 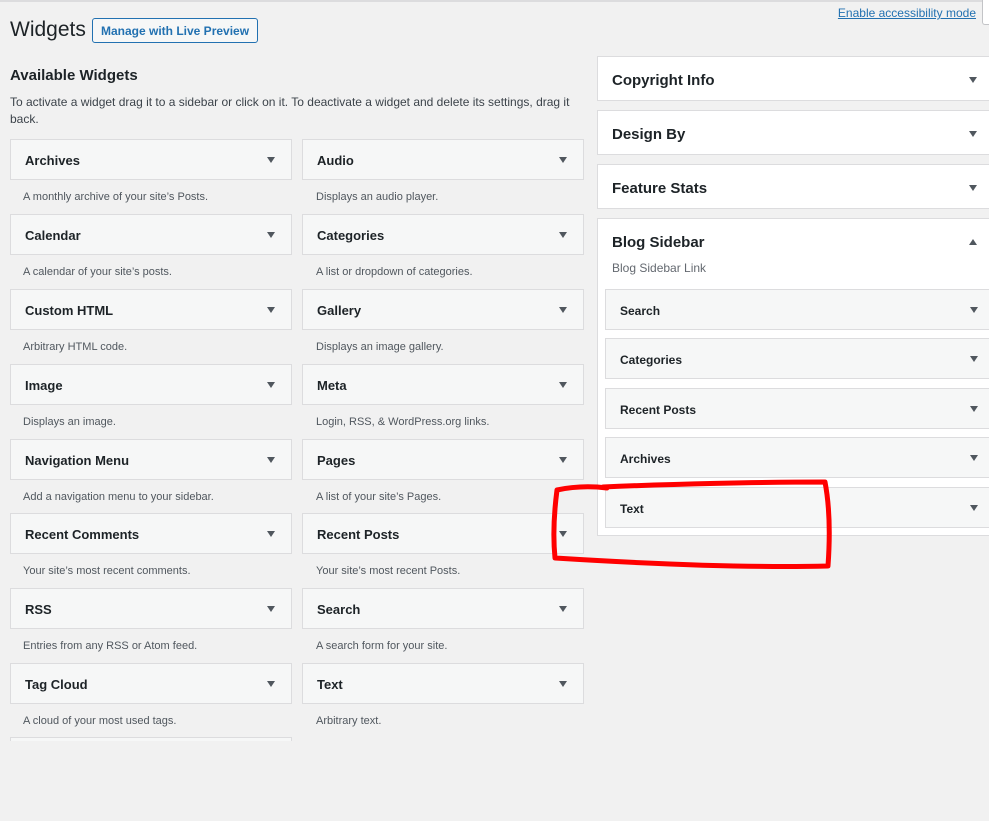 I want to click on sidebar-widget-recent-posts: Recent Posts, so click(x=797, y=408).